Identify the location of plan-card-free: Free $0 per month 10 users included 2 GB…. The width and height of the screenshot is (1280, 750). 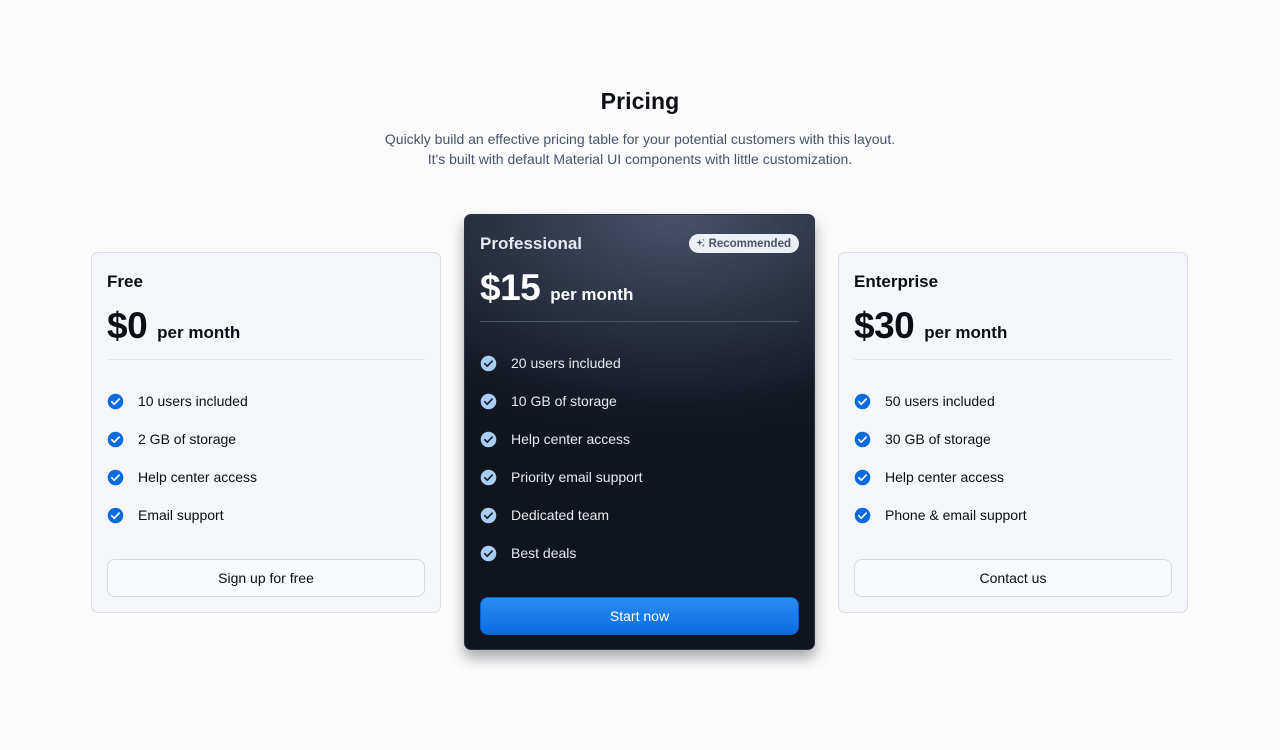
(266, 432).